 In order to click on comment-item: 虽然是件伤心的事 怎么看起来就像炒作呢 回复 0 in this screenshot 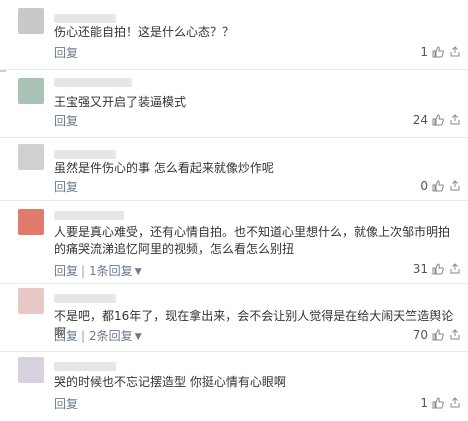, I will do `click(234, 169)`.